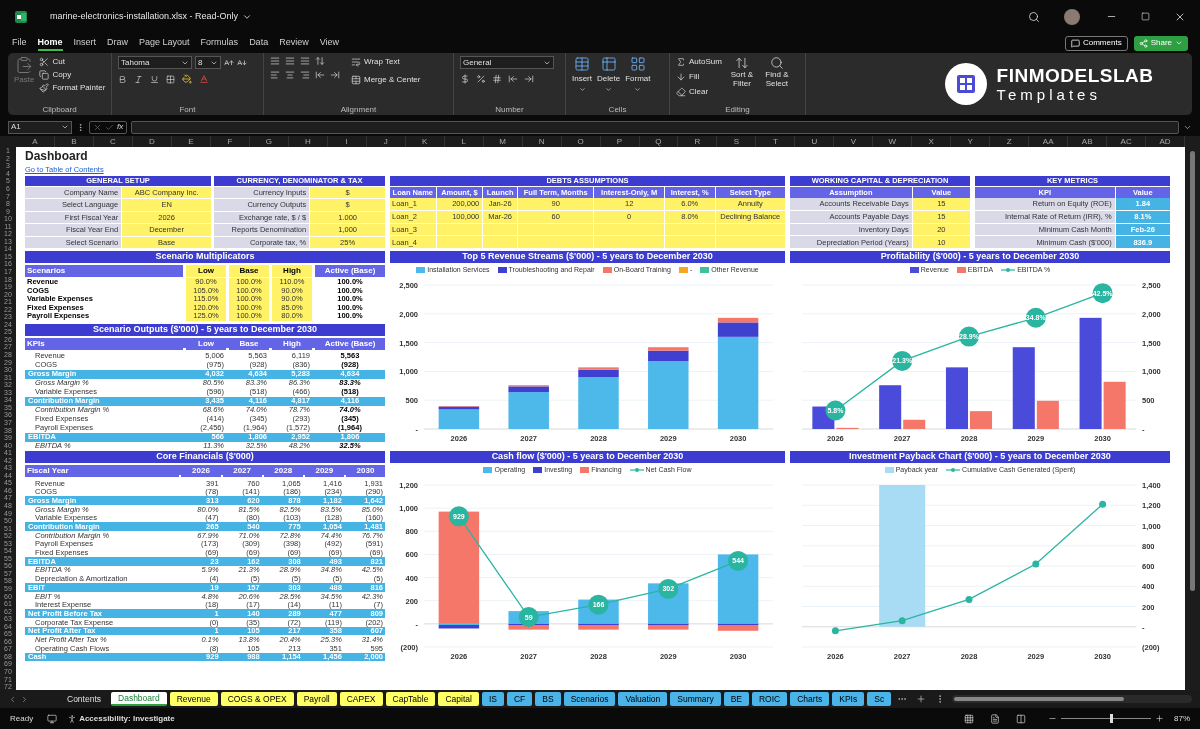 The width and height of the screenshot is (1200, 729). Describe the element at coordinates (170, 79) in the screenshot. I see `borders-icon` at that location.